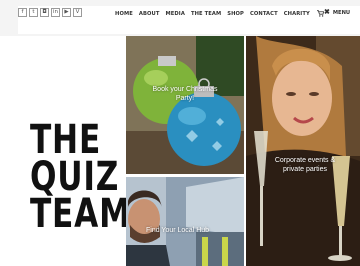  What do you see at coordinates (66, 12) in the screenshot?
I see `youtube-icon: ▶` at bounding box center [66, 12].